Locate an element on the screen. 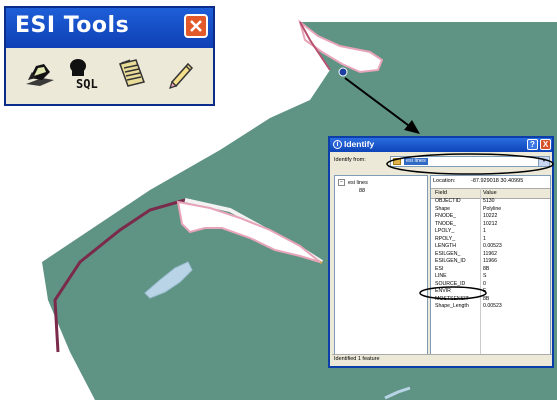  field-name: LINE is located at coordinates (441, 276).